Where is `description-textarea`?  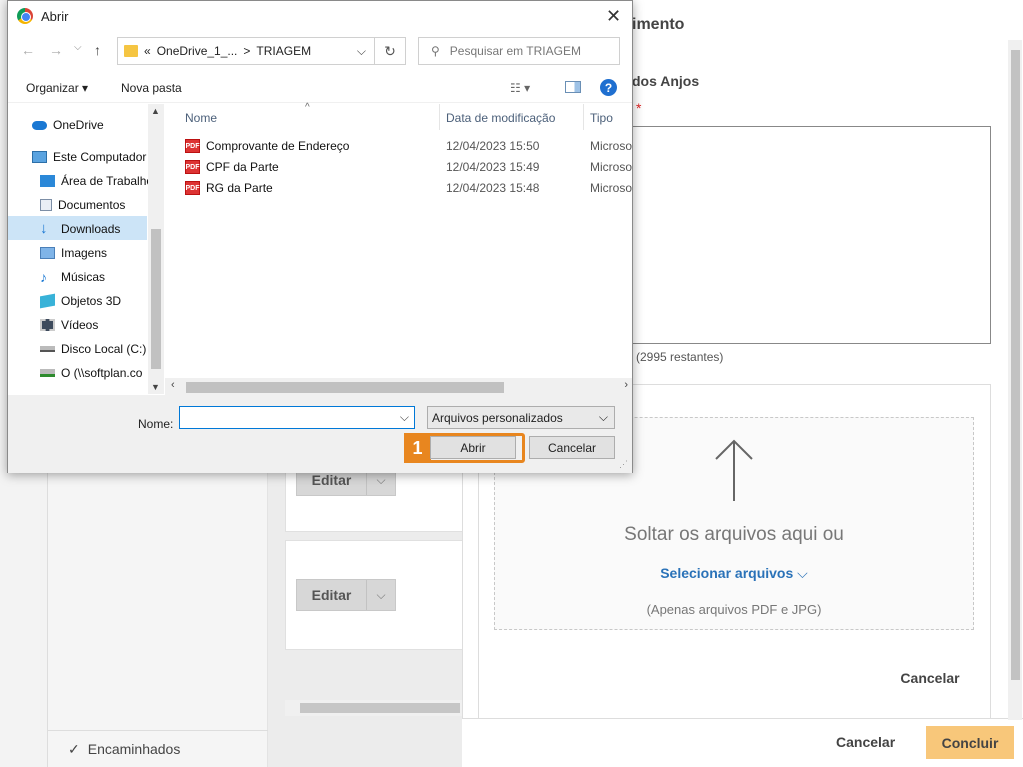
description-textarea is located at coordinates (805, 235).